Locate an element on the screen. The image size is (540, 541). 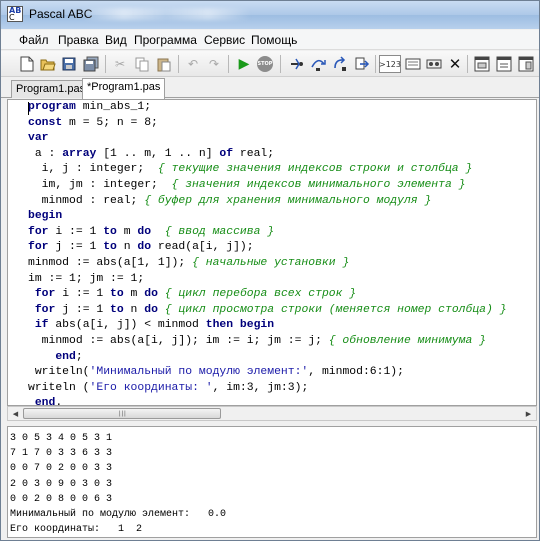
new-file-icon is located at coordinates (27, 64).